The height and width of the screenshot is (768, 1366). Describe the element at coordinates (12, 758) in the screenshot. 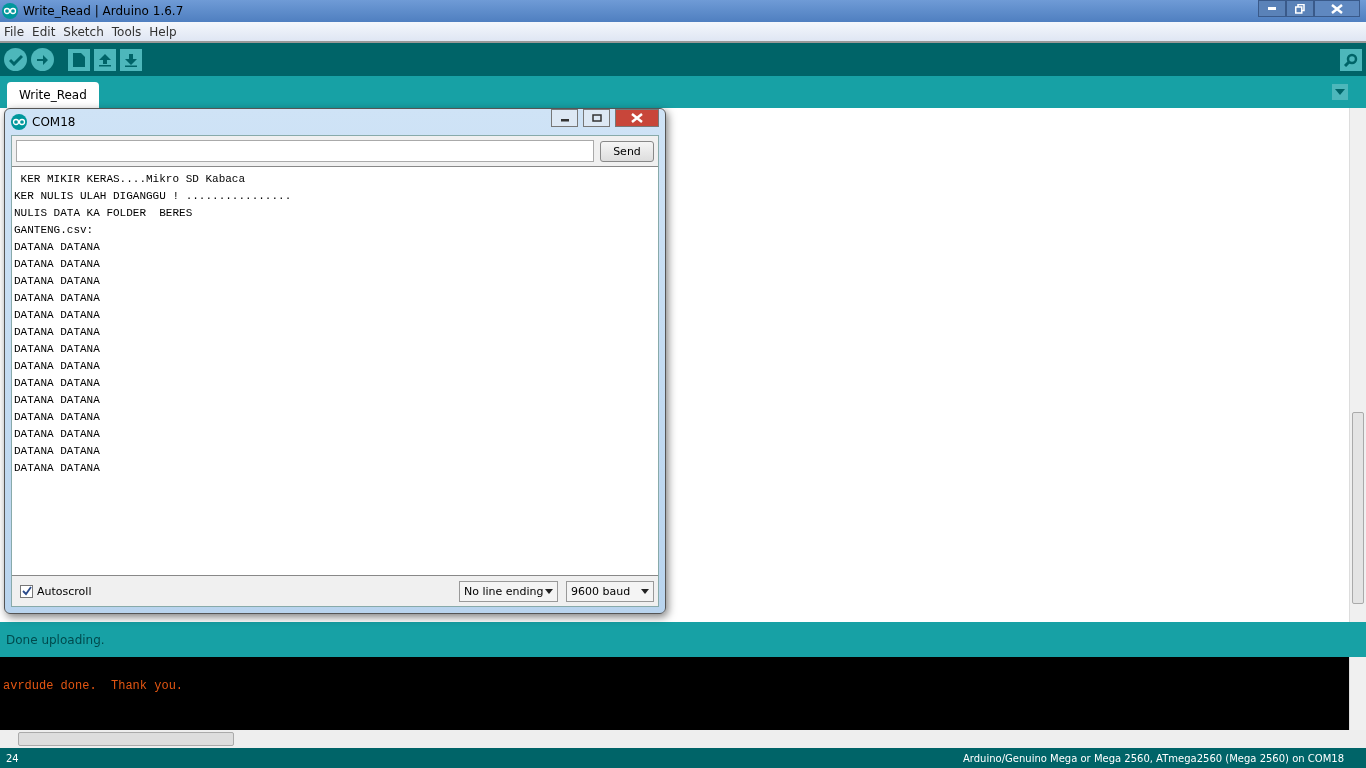

I see `line-number: 24` at that location.